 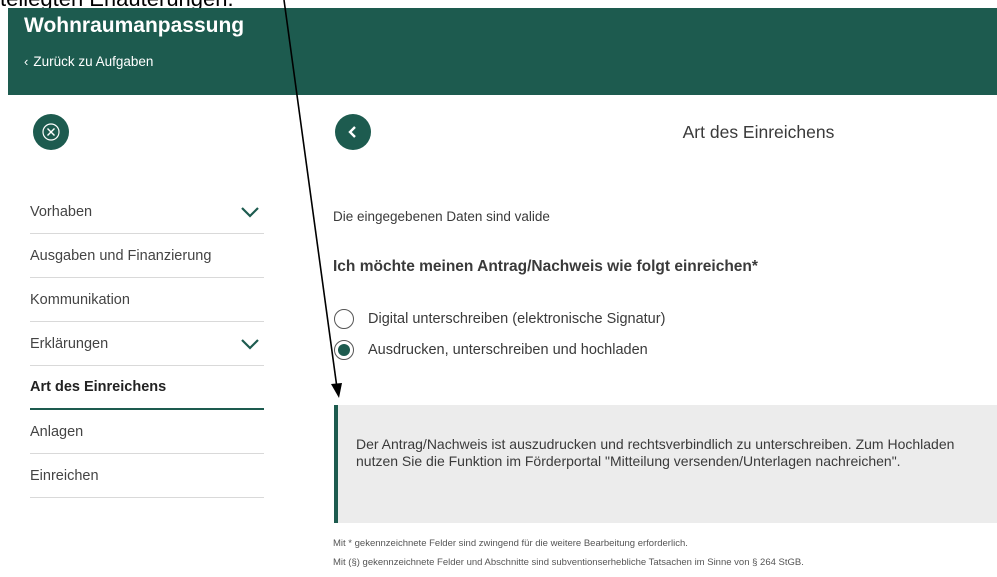 What do you see at coordinates (98, 387) in the screenshot?
I see `sidebar-item-label: Art des Einreichens` at bounding box center [98, 387].